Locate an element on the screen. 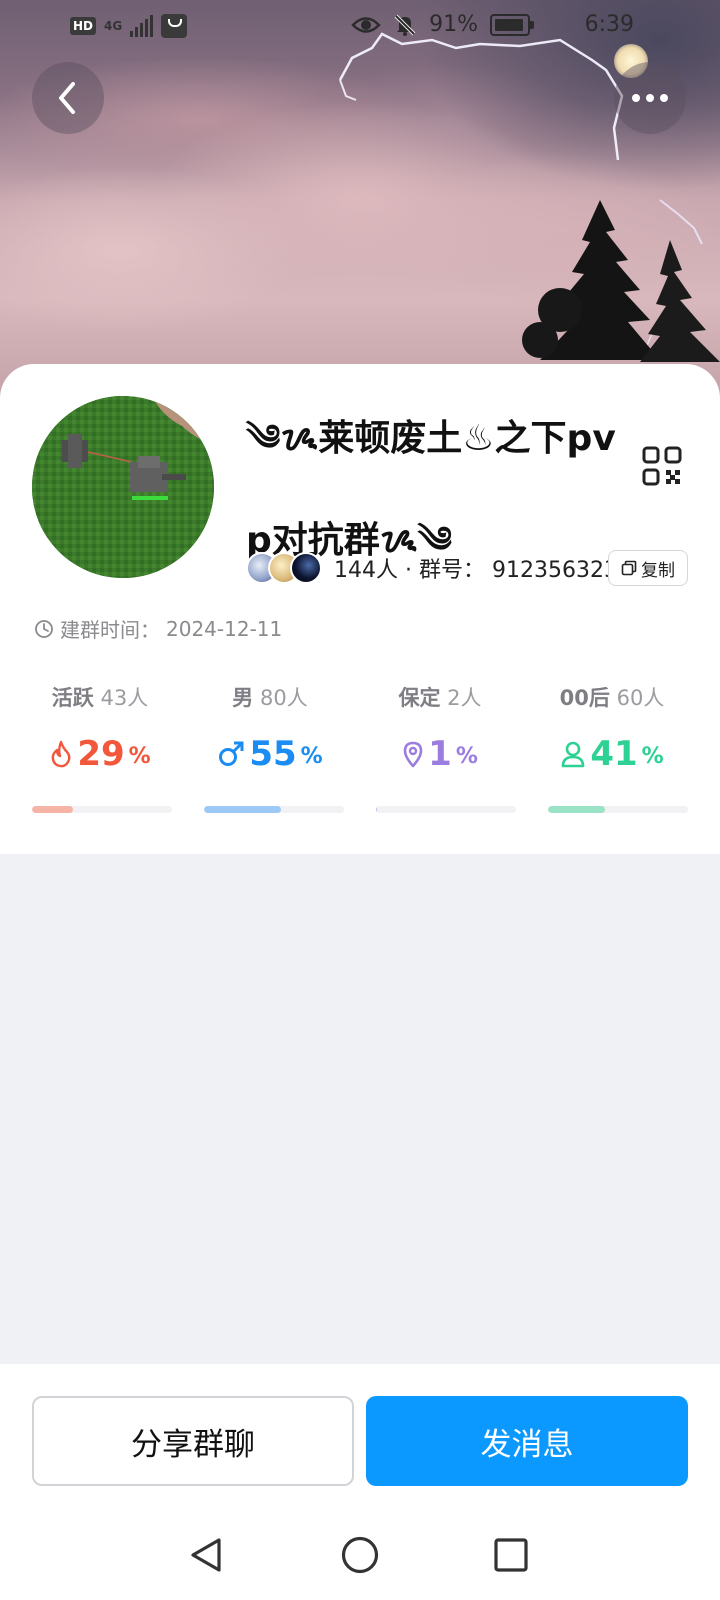 This screenshot has height=1600, width=720. share-group-button: 分享群聊 is located at coordinates (193, 1441).